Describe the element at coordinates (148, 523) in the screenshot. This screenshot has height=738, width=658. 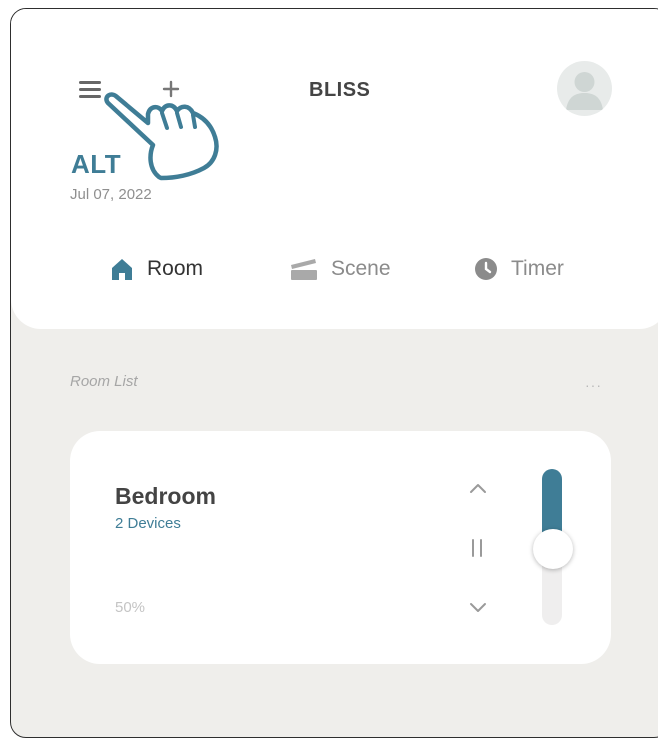
I see `room-devices-count: 2 Devices` at that location.